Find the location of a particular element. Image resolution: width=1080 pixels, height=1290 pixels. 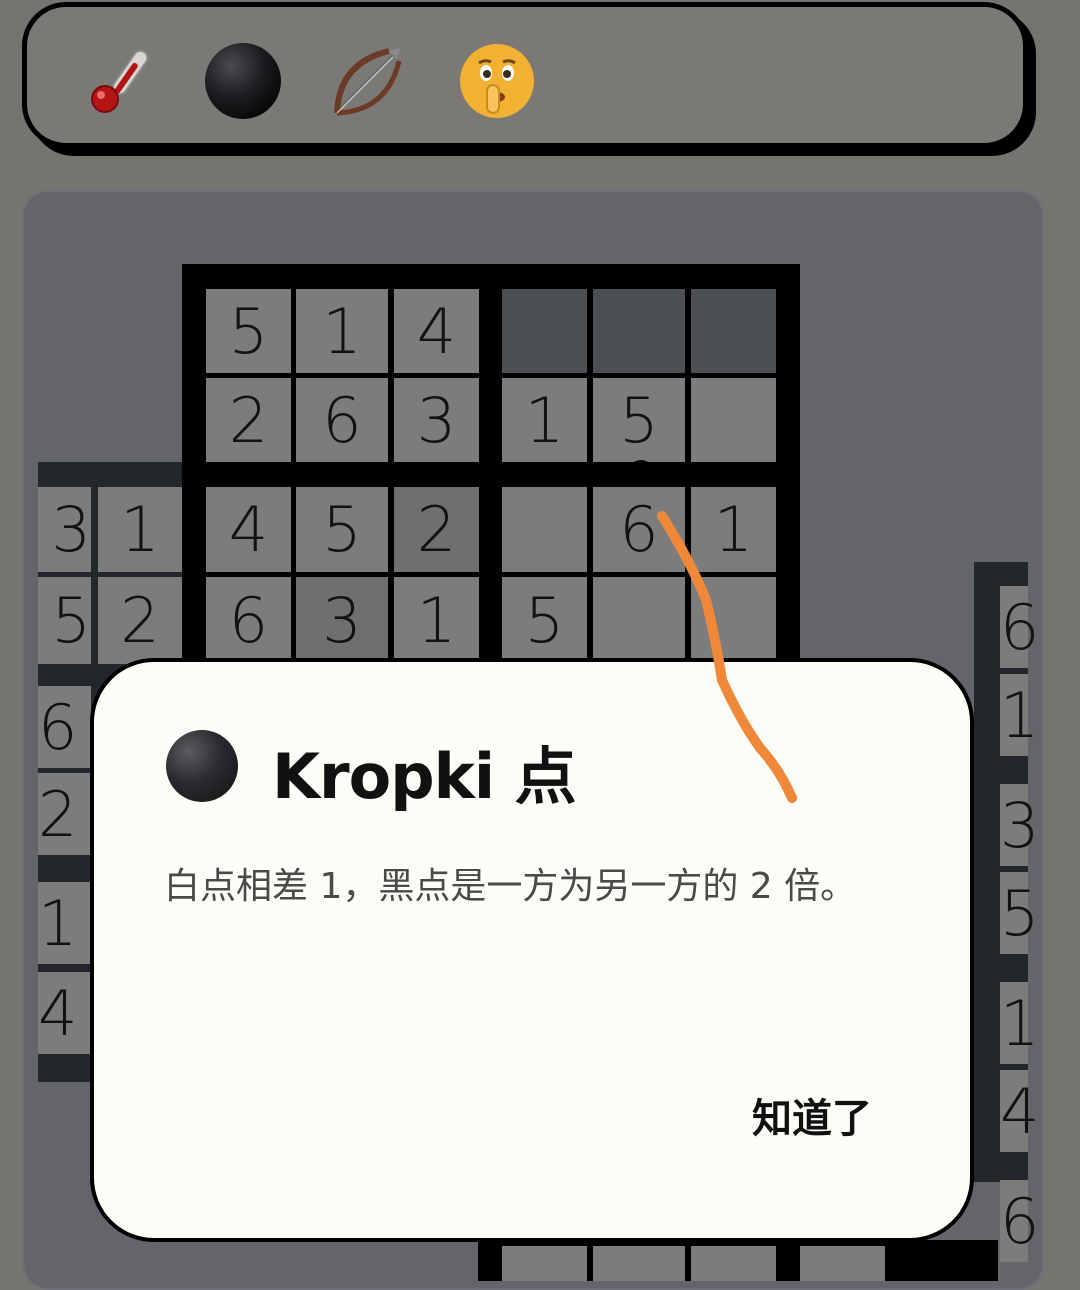

dialog-title: Kropki 点 is located at coordinates (424, 776).